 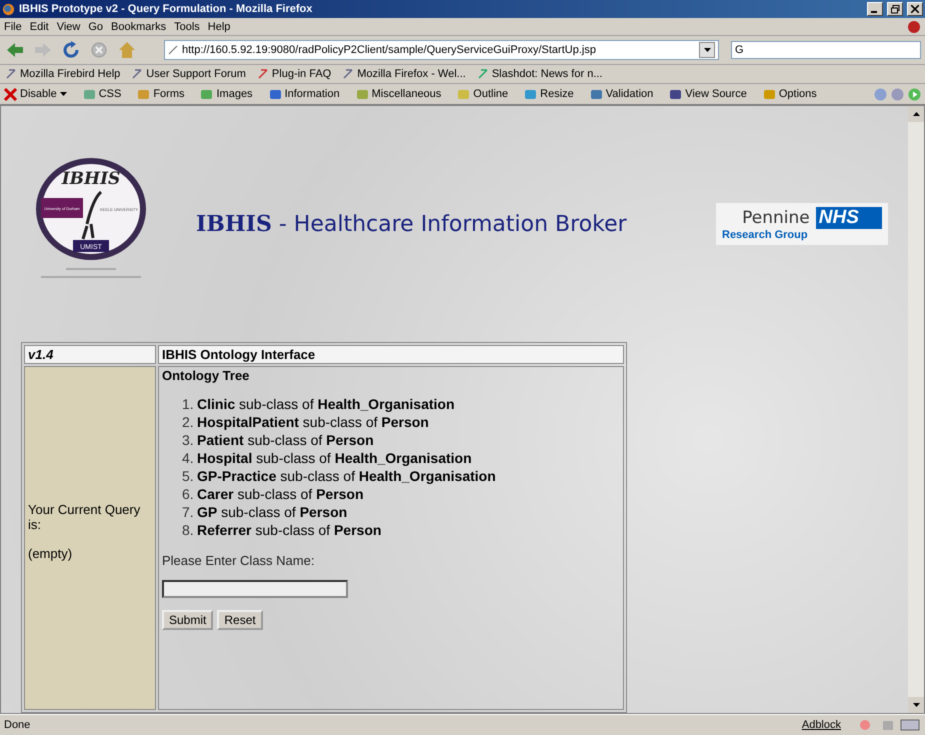 I want to click on submit-button: Submit, so click(x=188, y=620).